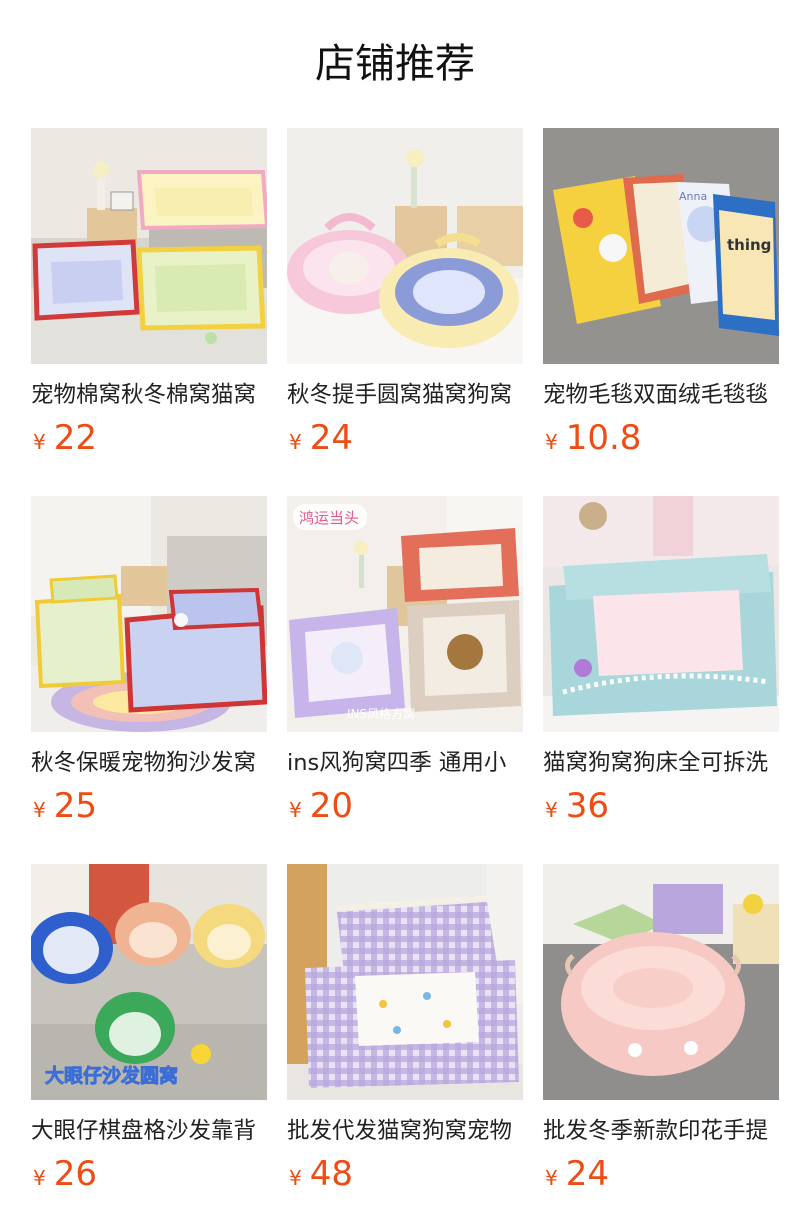 The image size is (790, 1232). I want to click on product-card: 秋冬保暖宠物狗沙发窝 ¥ 25, so click(149, 662).